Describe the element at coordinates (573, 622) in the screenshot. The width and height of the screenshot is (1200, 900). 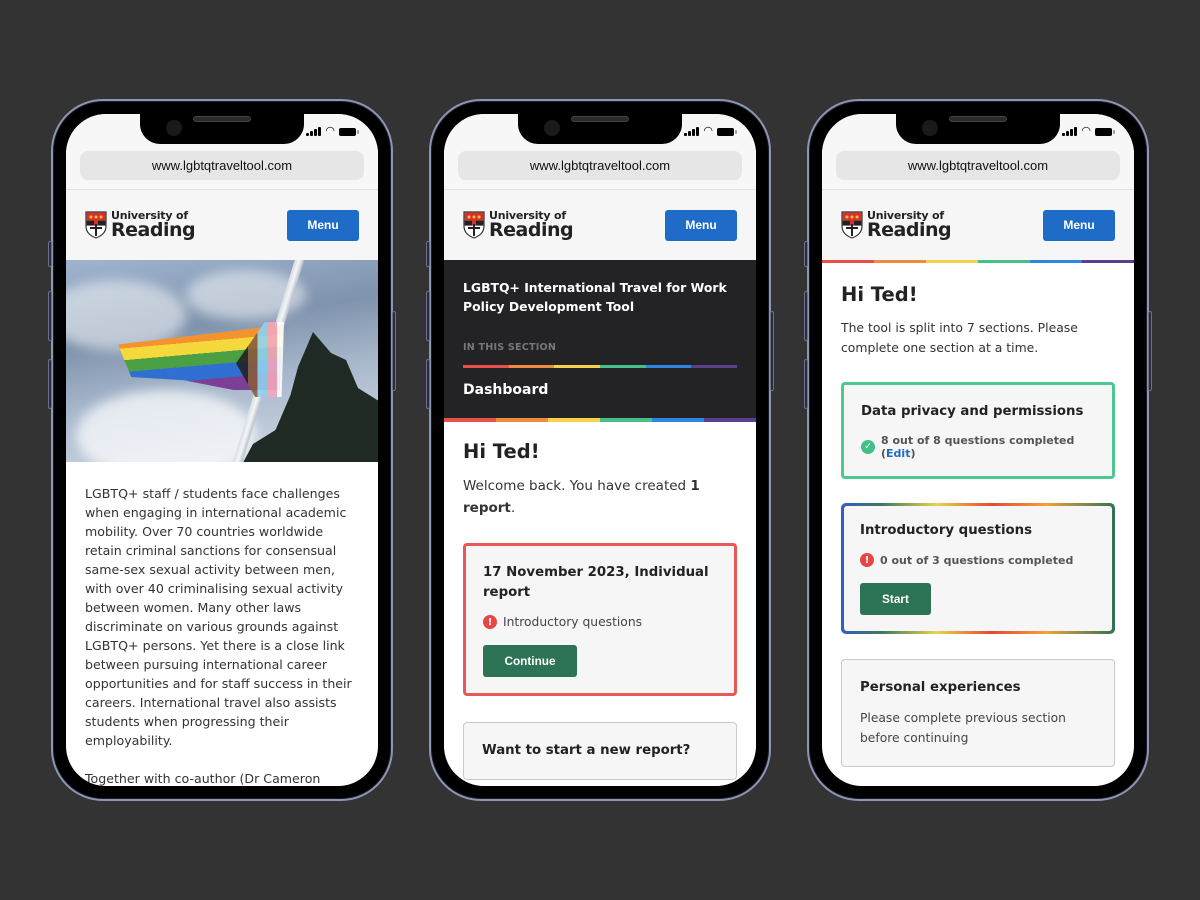
I see `report-status-text: Introductory questions` at that location.